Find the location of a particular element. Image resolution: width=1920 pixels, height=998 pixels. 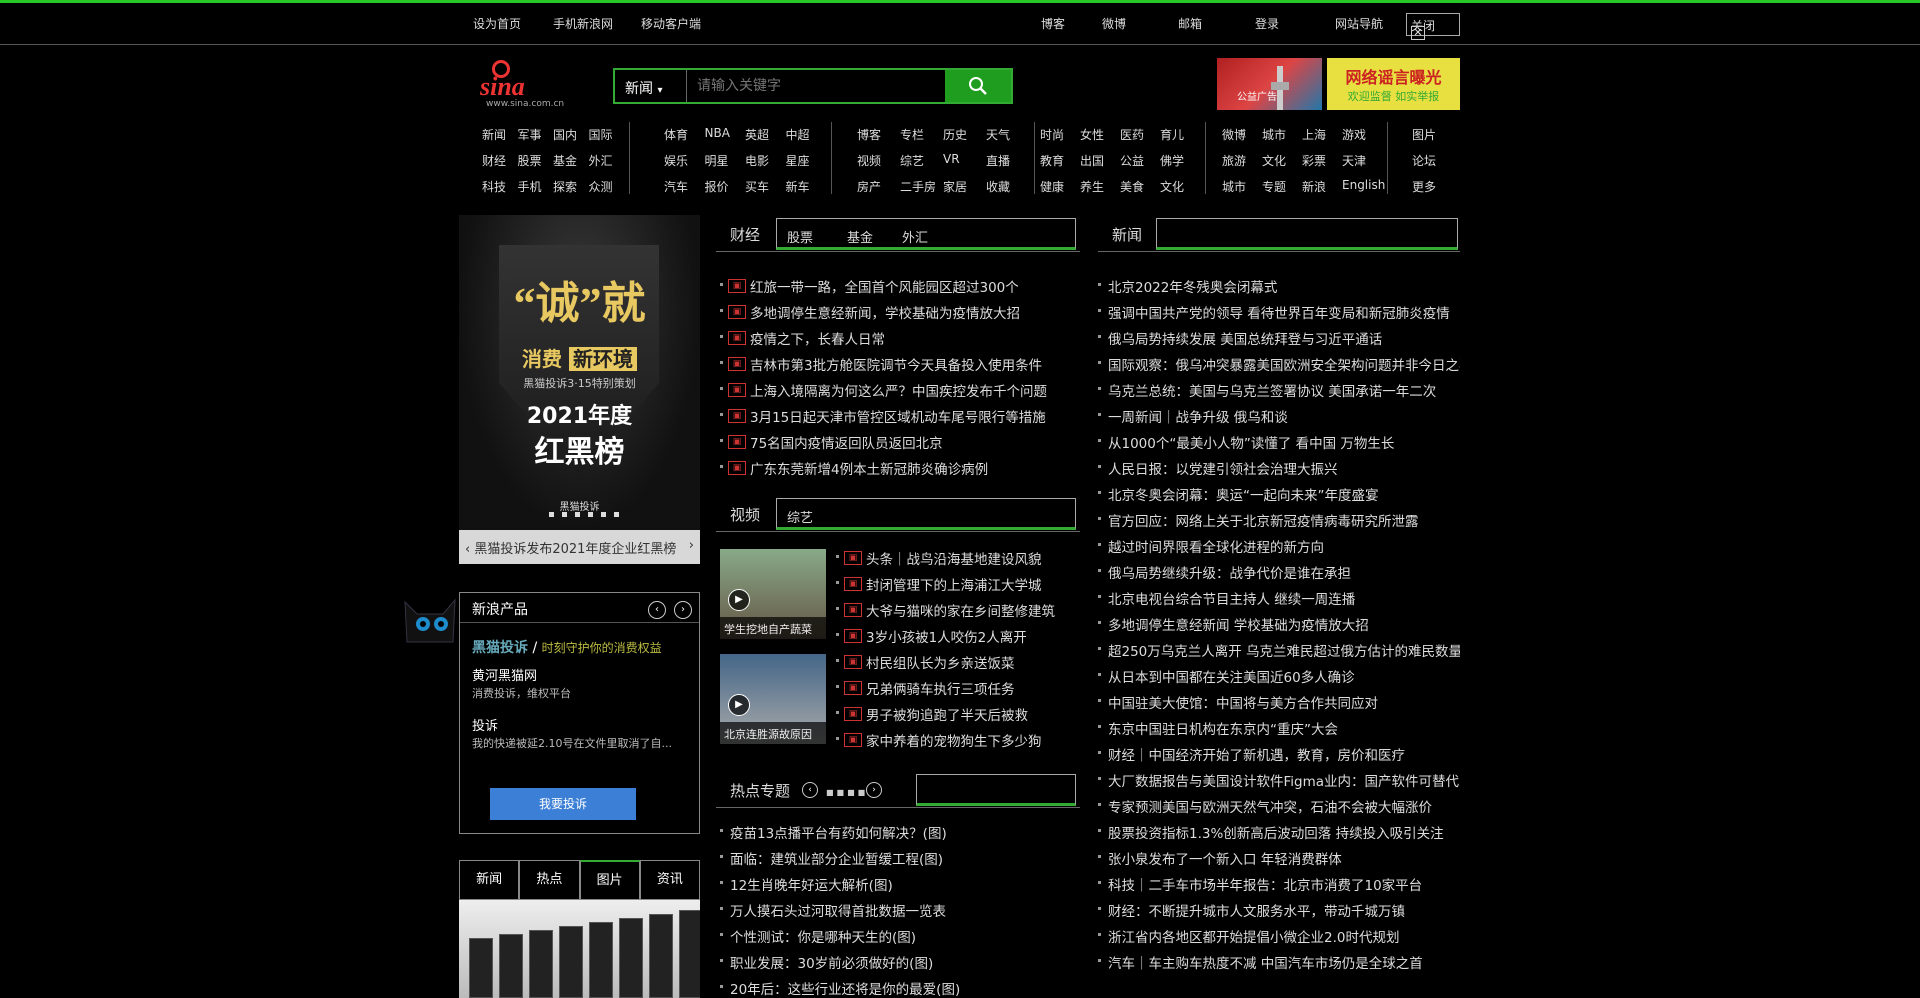

sina-logo: sina www.sina.com.cn is located at coordinates (534, 84).